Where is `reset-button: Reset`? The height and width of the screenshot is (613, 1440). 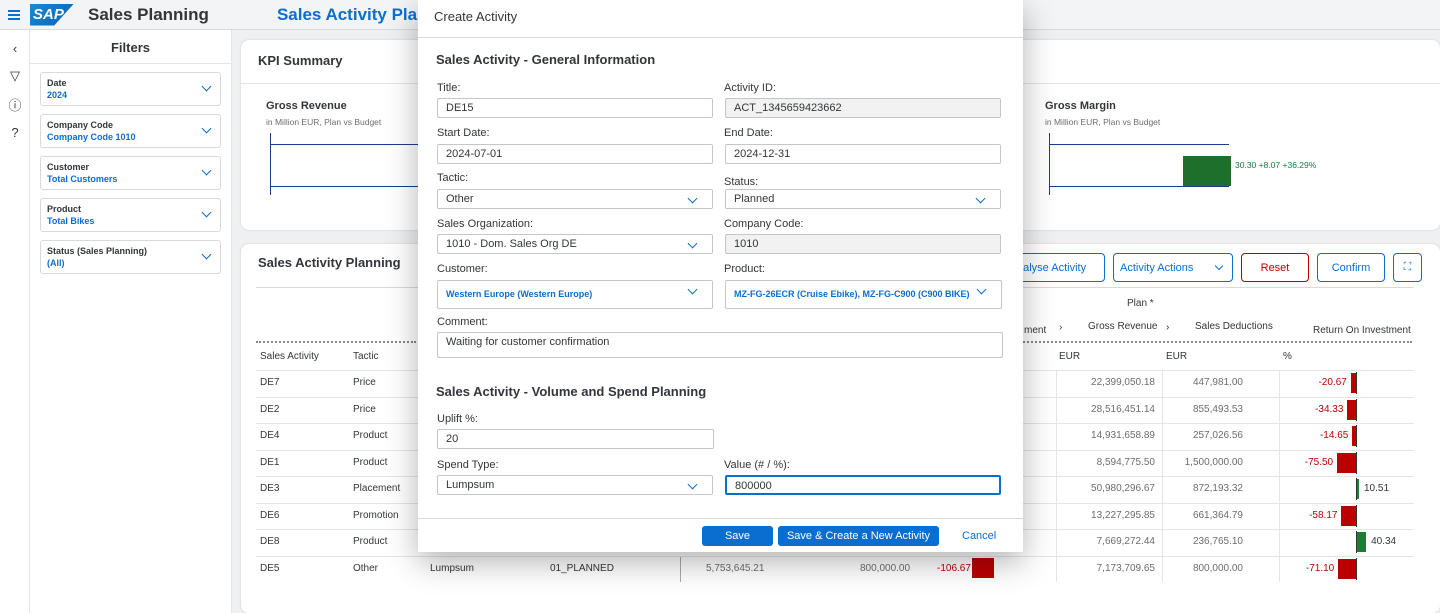
reset-button: Reset is located at coordinates (1275, 267).